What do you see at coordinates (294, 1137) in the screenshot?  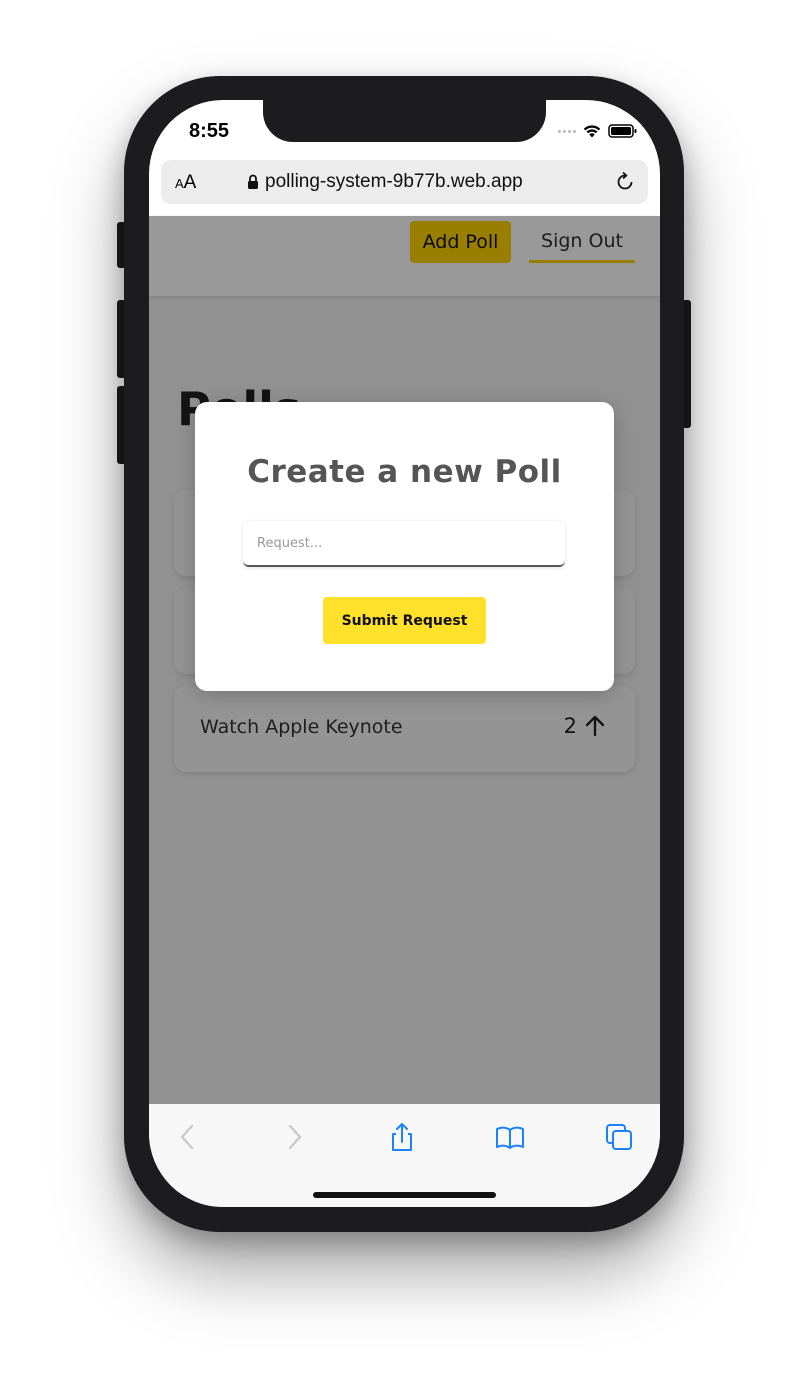 I see `chevron-right-icon` at bounding box center [294, 1137].